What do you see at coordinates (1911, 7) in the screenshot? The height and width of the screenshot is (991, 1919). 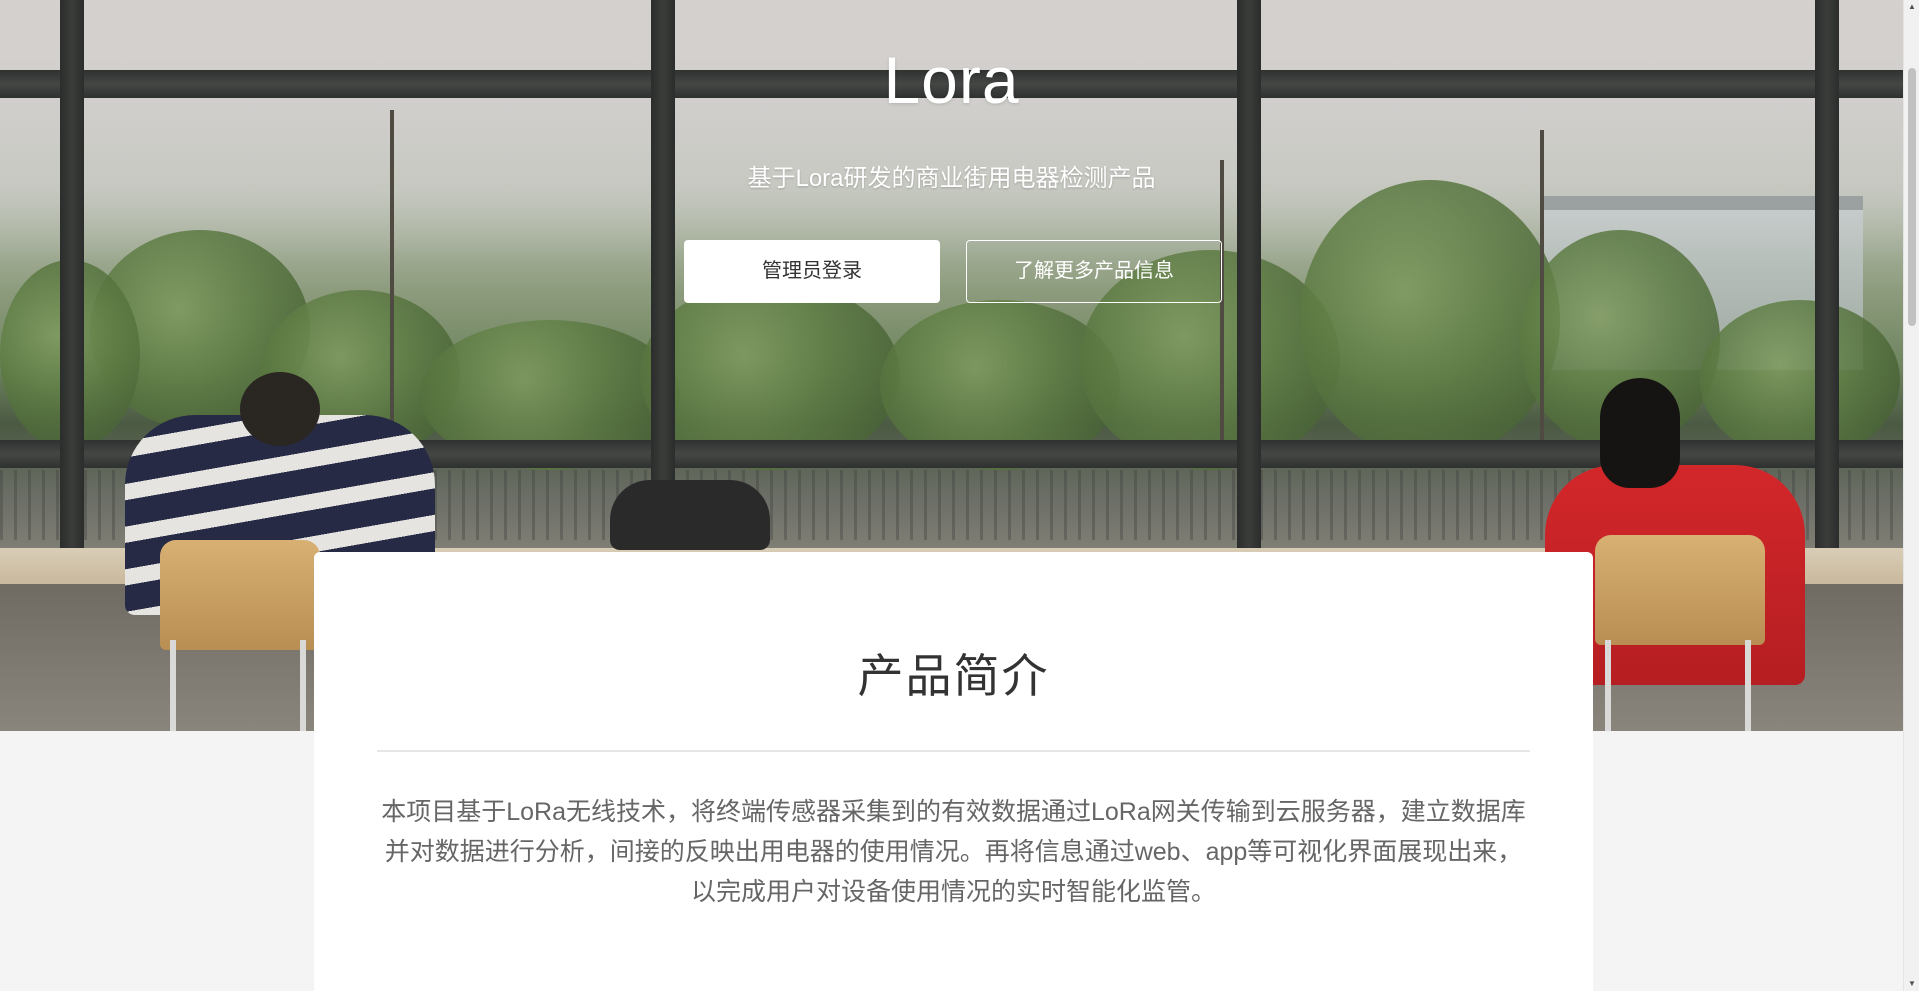 I see `triangle-up-icon: ▲` at bounding box center [1911, 7].